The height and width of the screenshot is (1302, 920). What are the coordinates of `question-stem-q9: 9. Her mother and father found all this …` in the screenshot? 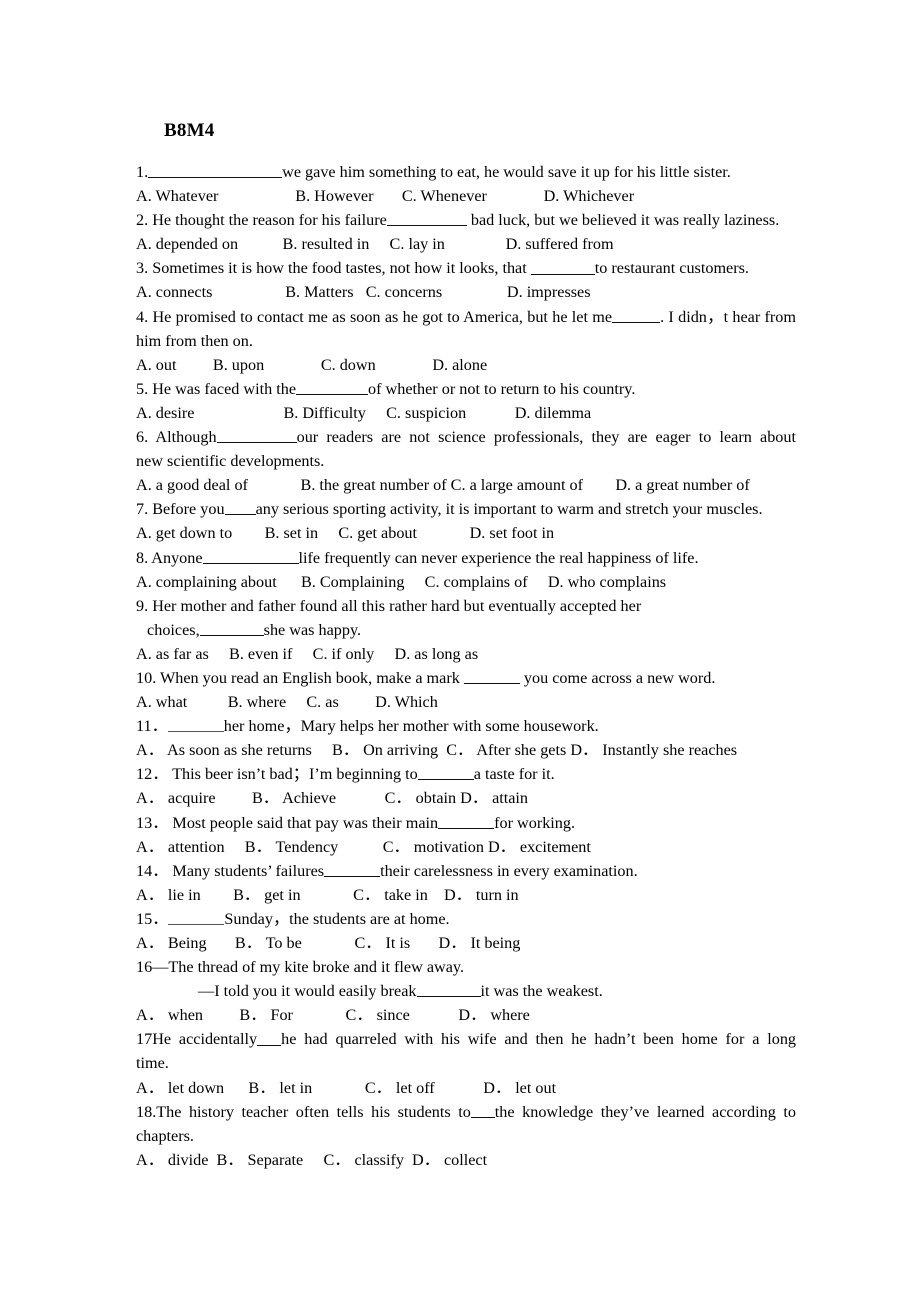 It's located at (389, 605).